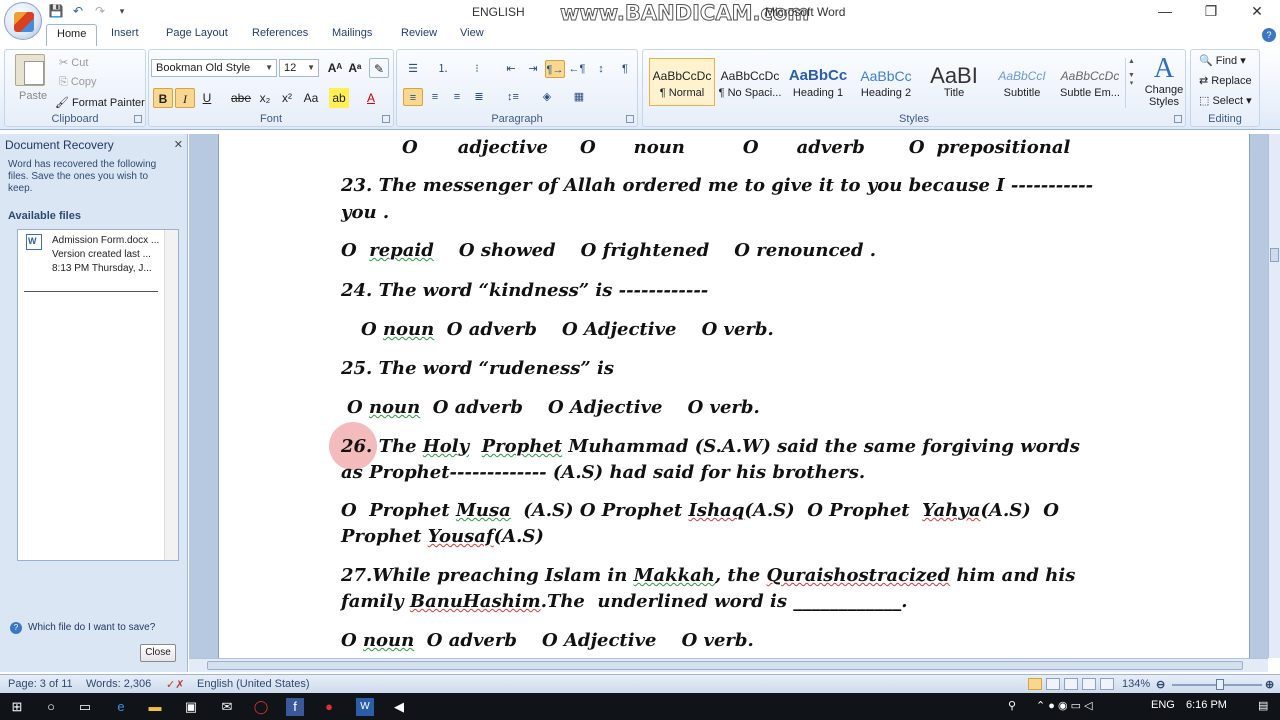 The height and width of the screenshot is (720, 1280). I want to click on vertical-scroll-thumb, so click(1274, 255).